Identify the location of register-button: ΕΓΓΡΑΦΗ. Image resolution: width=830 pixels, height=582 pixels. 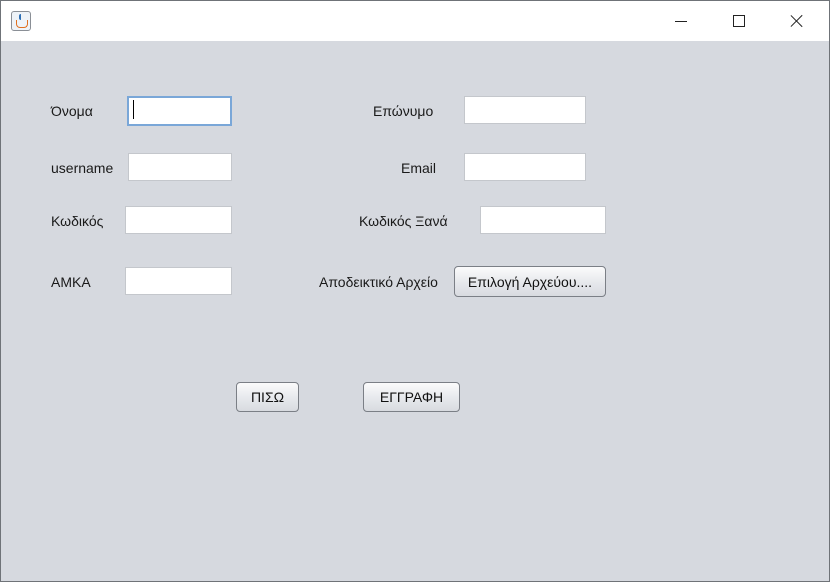
(411, 397).